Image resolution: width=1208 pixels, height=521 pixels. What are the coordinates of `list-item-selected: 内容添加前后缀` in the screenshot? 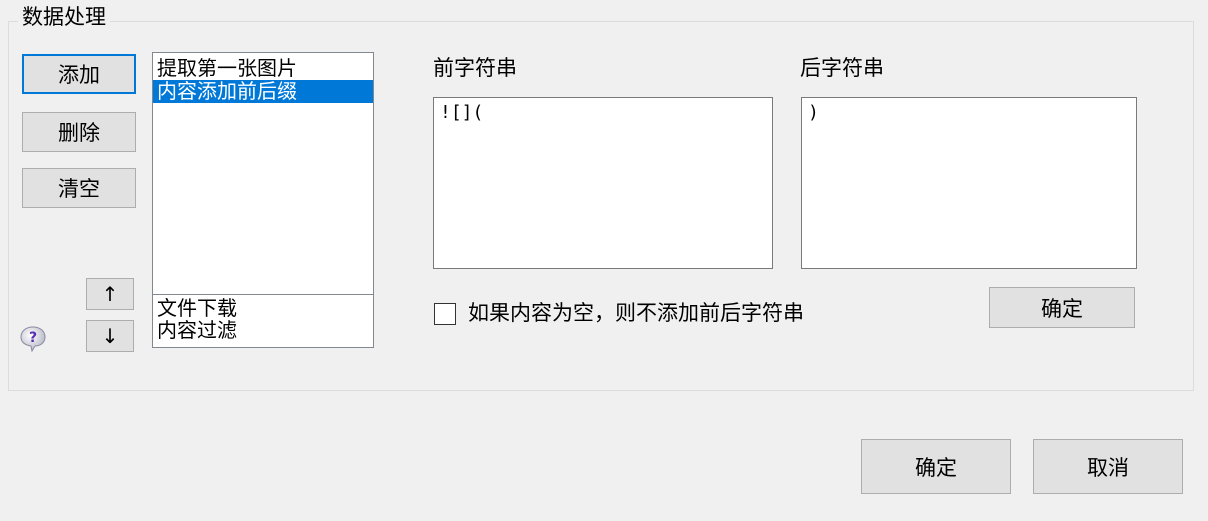 It's located at (263, 91).